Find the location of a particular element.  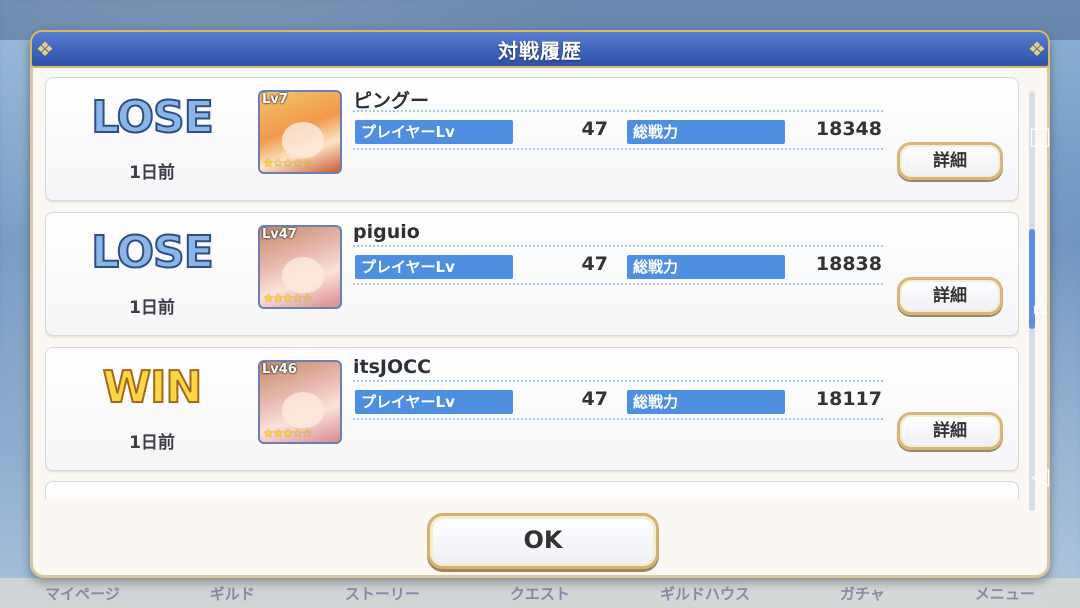

back-icon: ◁ is located at coordinates (1040, 476).